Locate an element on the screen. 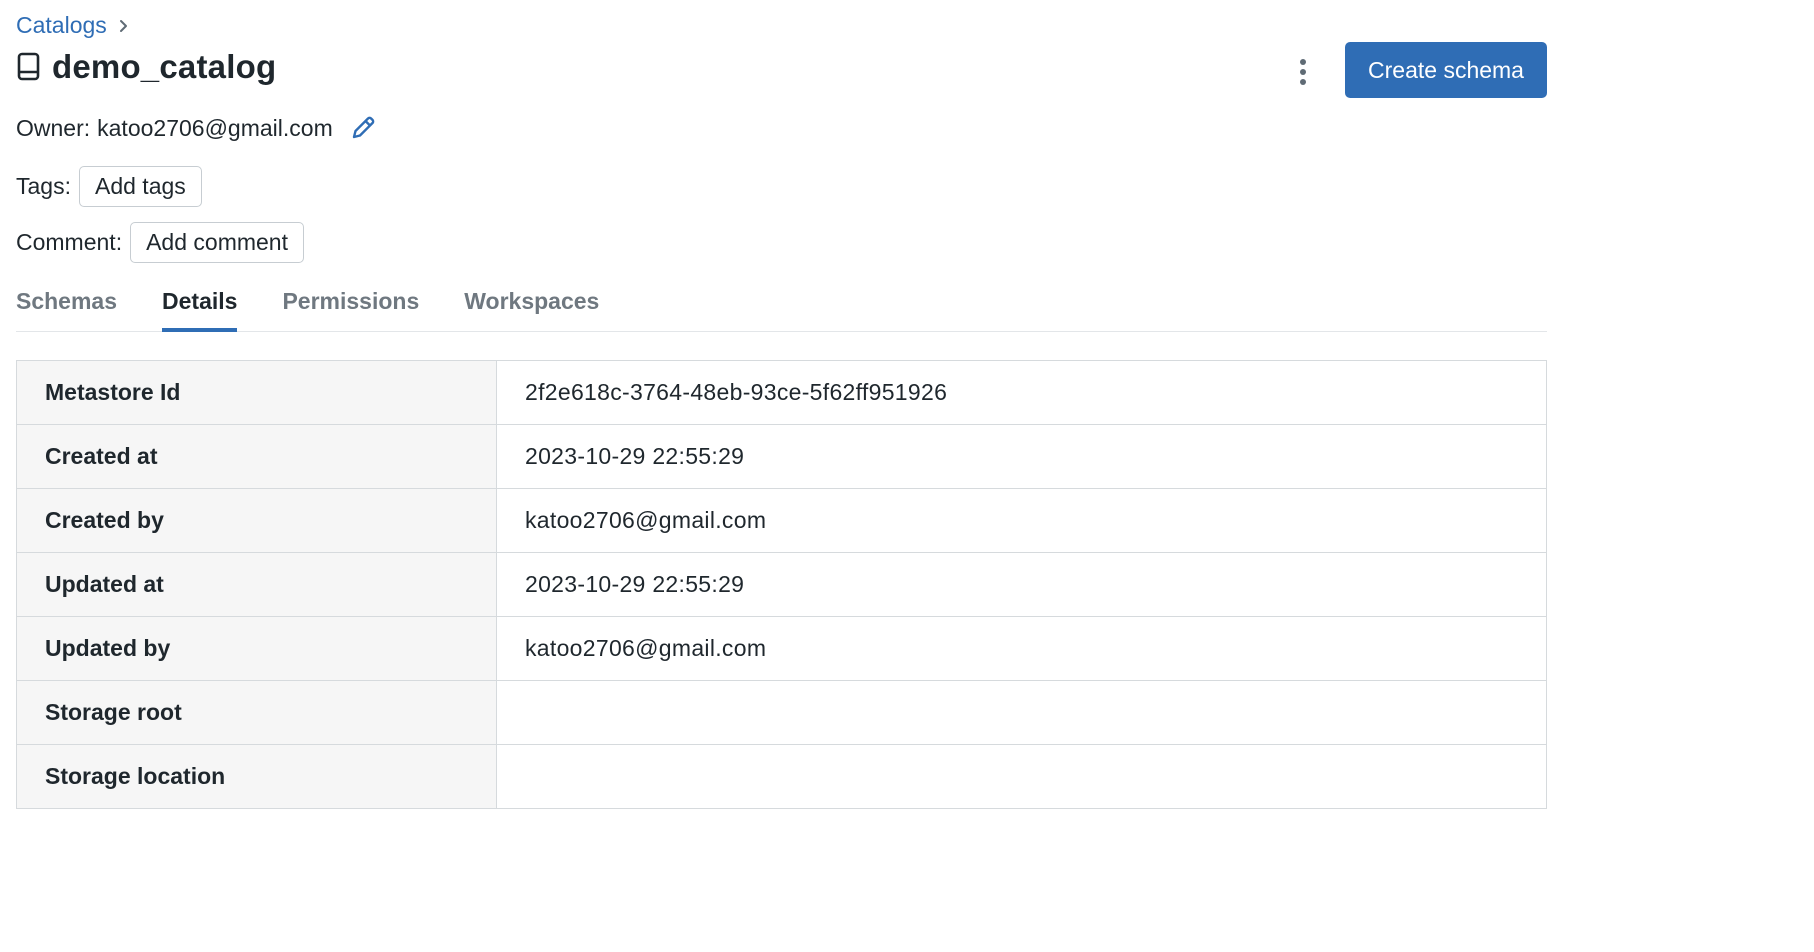  add-tags-button: Add tags is located at coordinates (140, 186).